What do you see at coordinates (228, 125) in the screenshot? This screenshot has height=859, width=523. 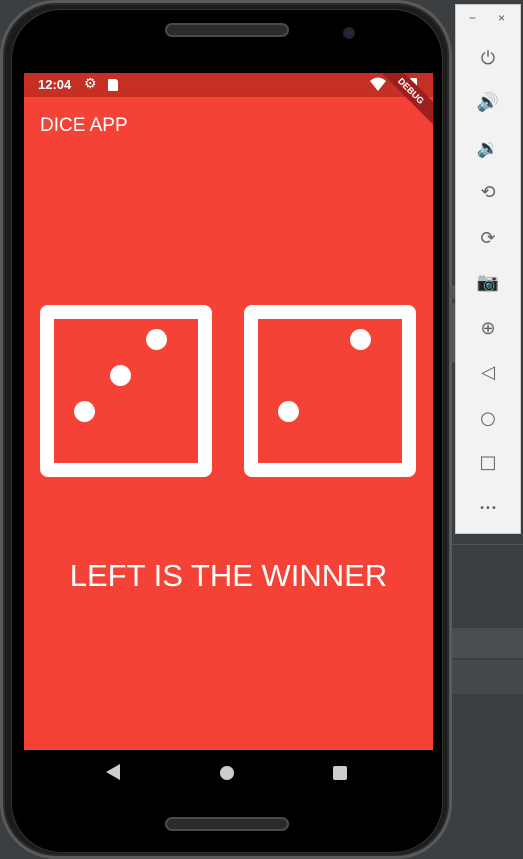 I see `app-bar: DICE APP` at bounding box center [228, 125].